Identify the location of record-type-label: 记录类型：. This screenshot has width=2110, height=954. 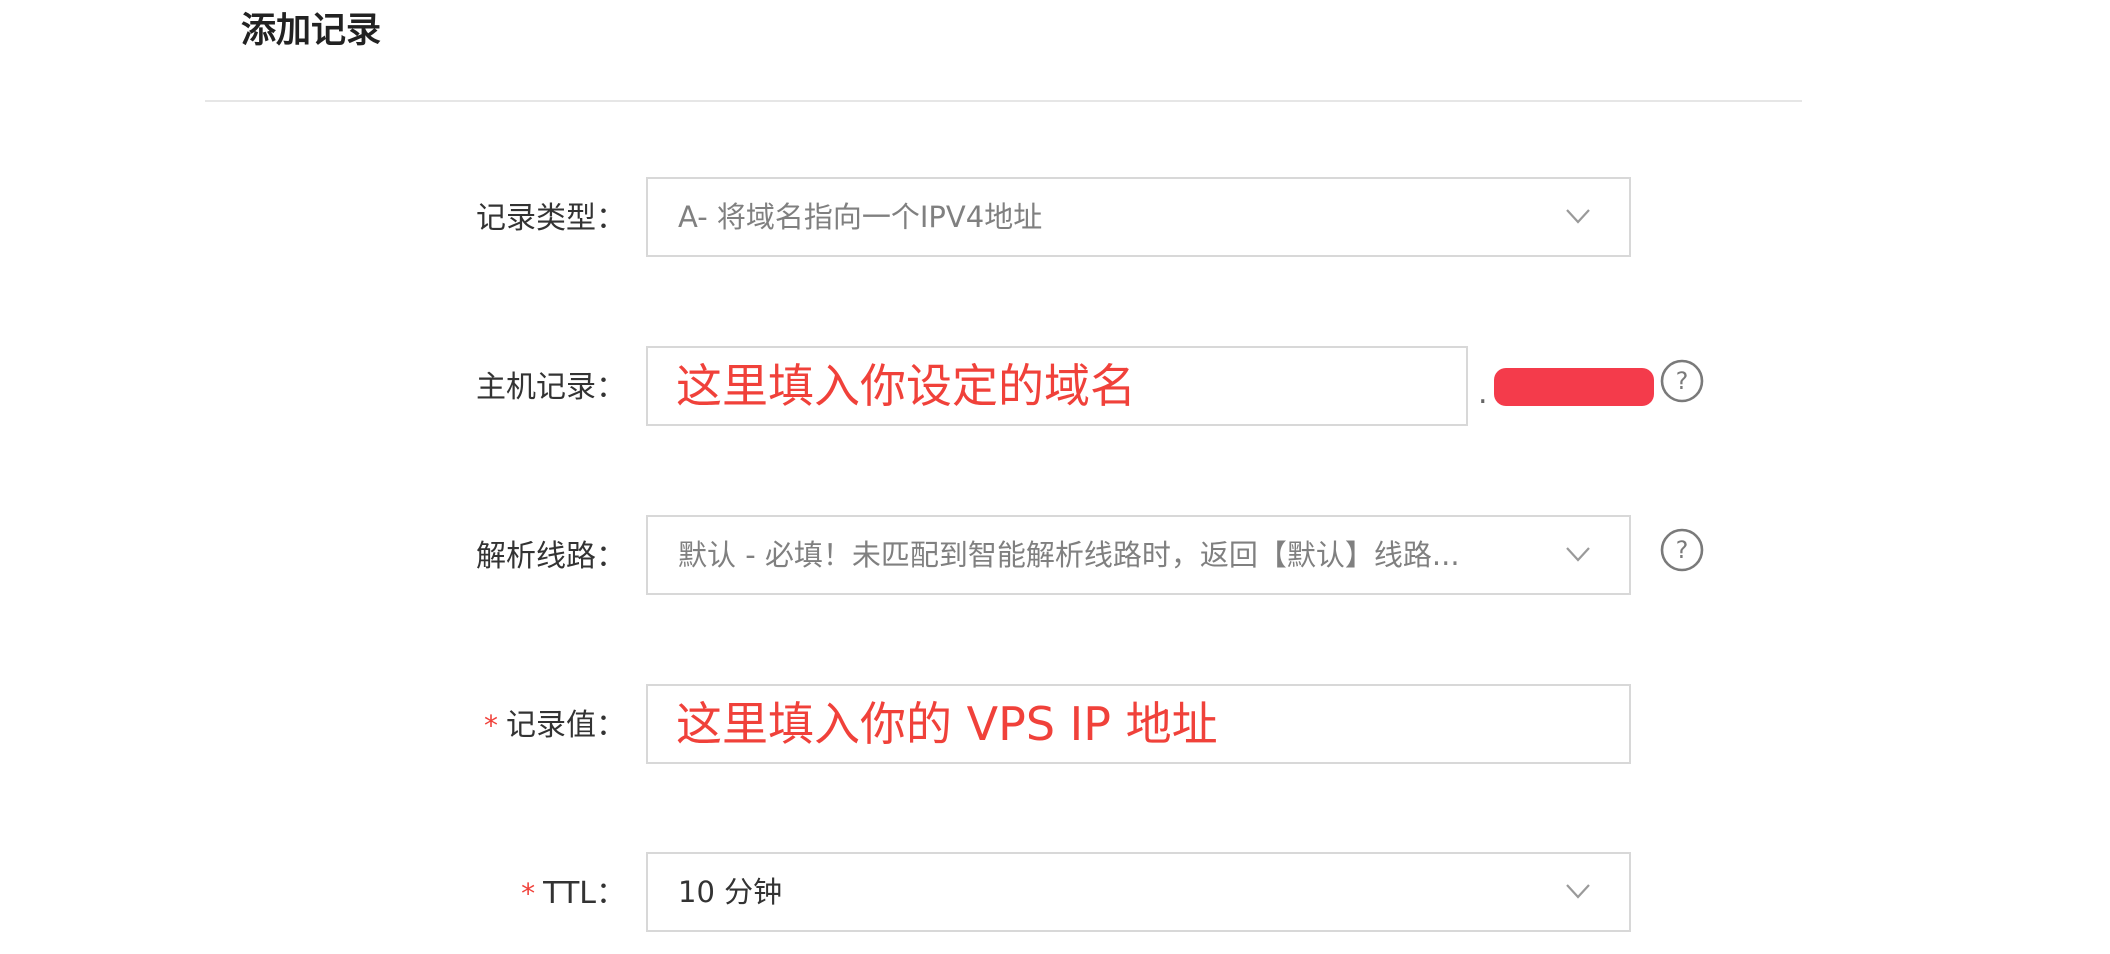
(551, 218).